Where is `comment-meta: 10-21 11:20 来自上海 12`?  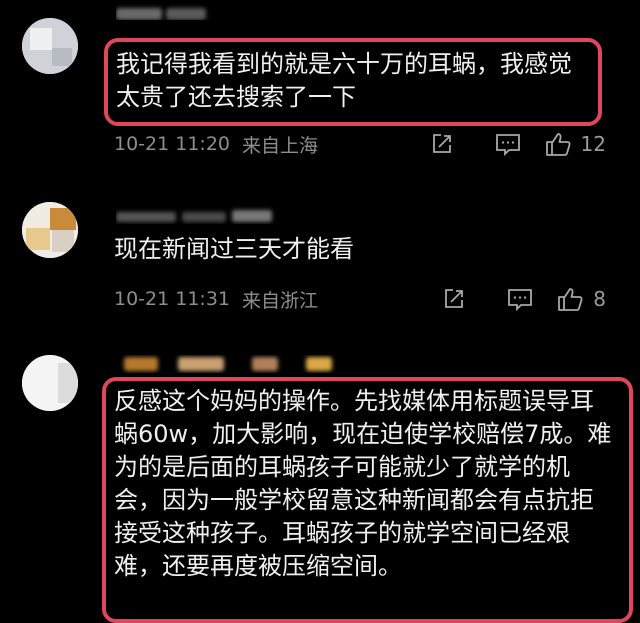 comment-meta: 10-21 11:20 来自上海 12 is located at coordinates (369, 144).